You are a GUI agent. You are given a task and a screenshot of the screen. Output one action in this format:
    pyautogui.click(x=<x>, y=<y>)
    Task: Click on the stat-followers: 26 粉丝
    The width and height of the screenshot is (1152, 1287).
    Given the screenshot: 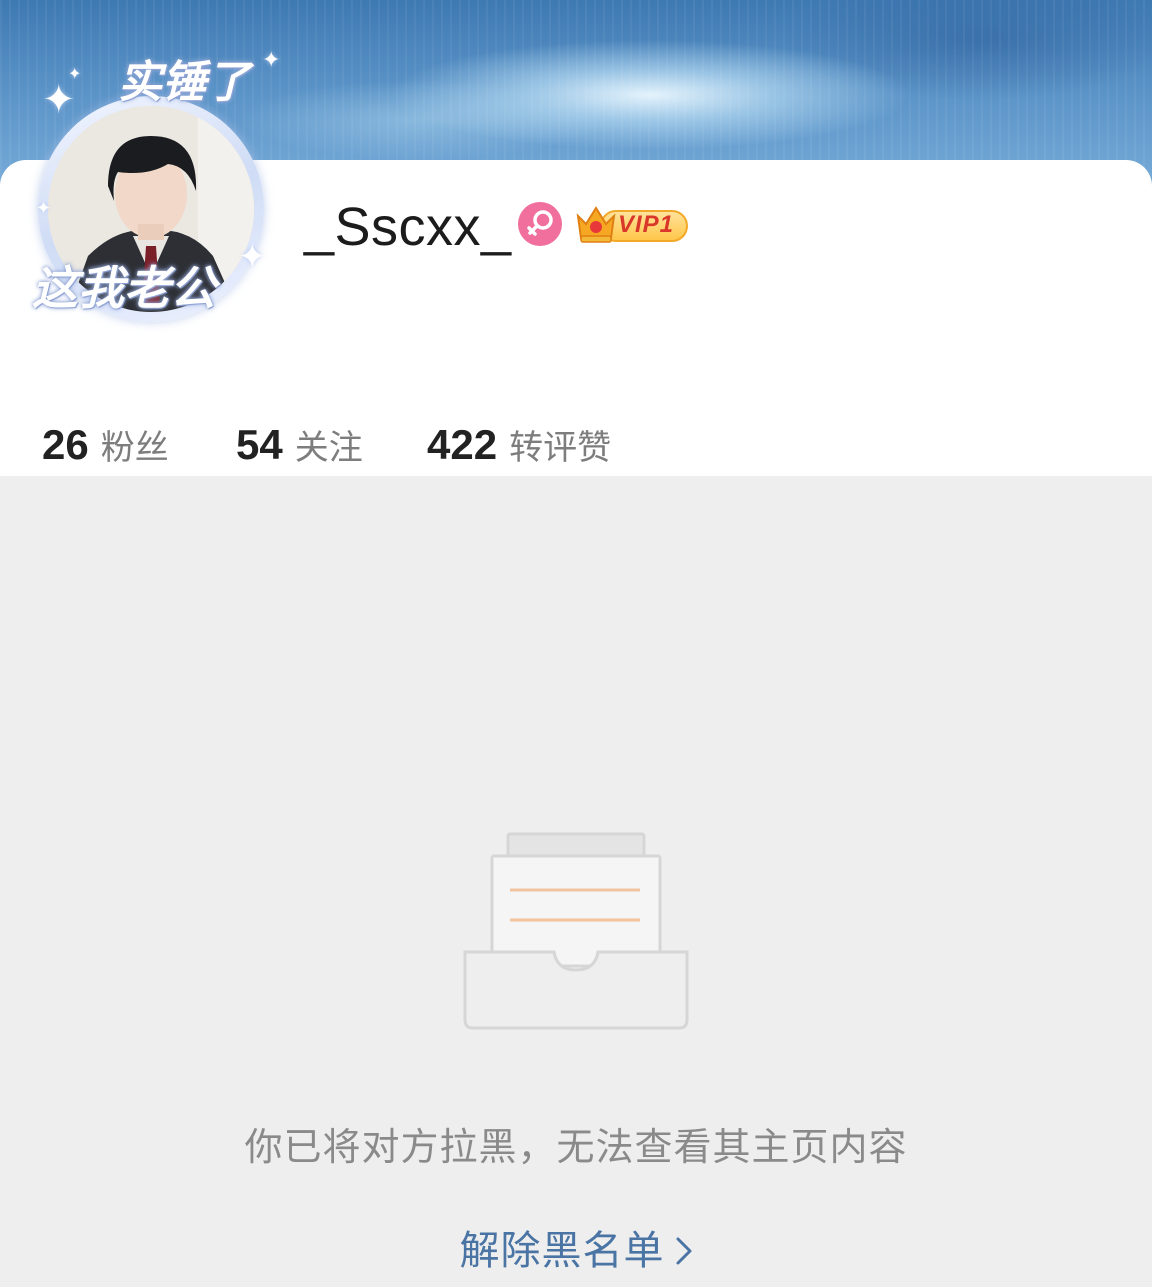 What is the action you would take?
    pyautogui.click(x=105, y=444)
    